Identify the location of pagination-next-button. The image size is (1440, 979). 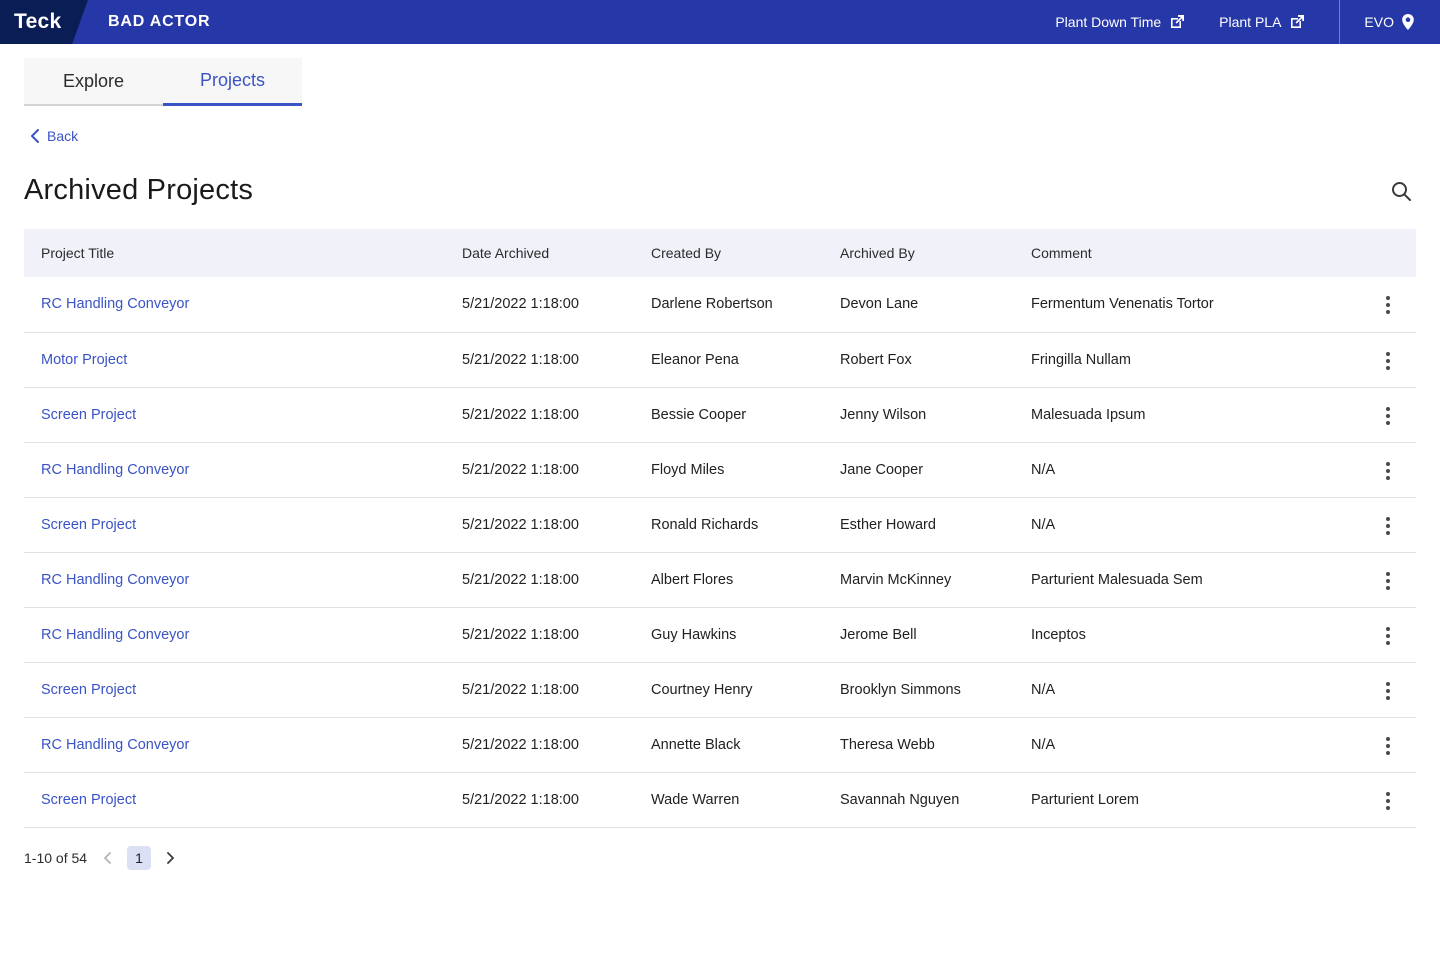
(171, 858).